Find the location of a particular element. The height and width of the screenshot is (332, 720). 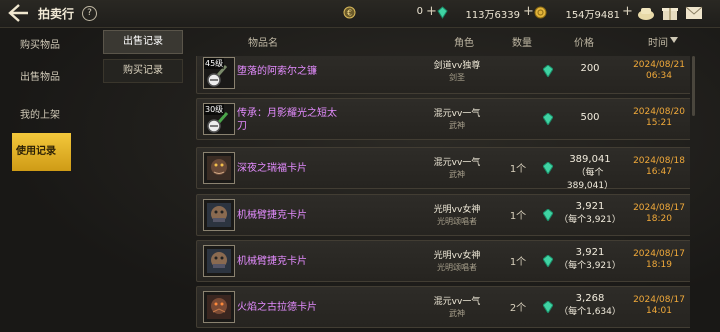

price-value: 200 is located at coordinates (590, 68).